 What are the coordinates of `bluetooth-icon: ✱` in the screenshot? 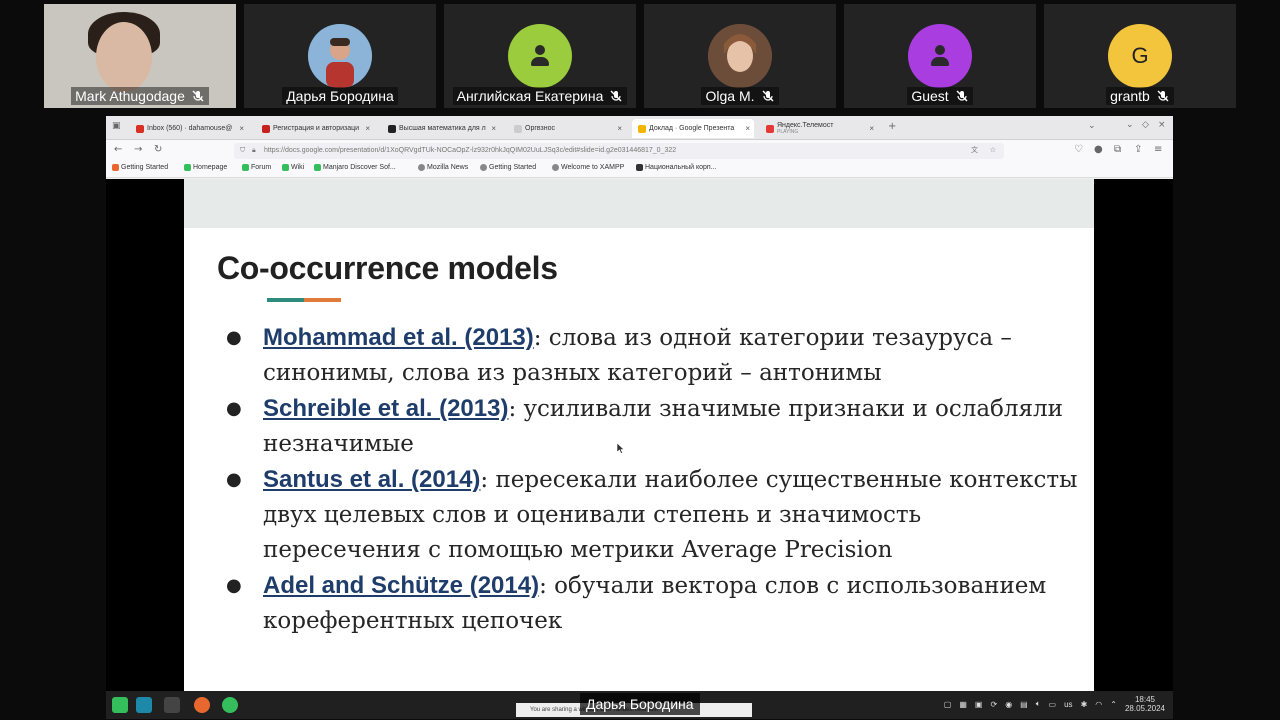 It's located at (1084, 704).